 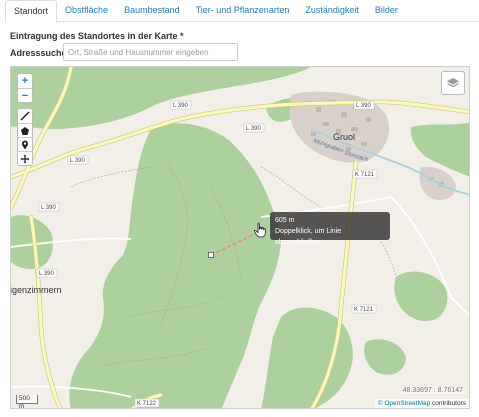 What do you see at coordinates (27, 401) in the screenshot?
I see `scale-bar: 500 m` at bounding box center [27, 401].